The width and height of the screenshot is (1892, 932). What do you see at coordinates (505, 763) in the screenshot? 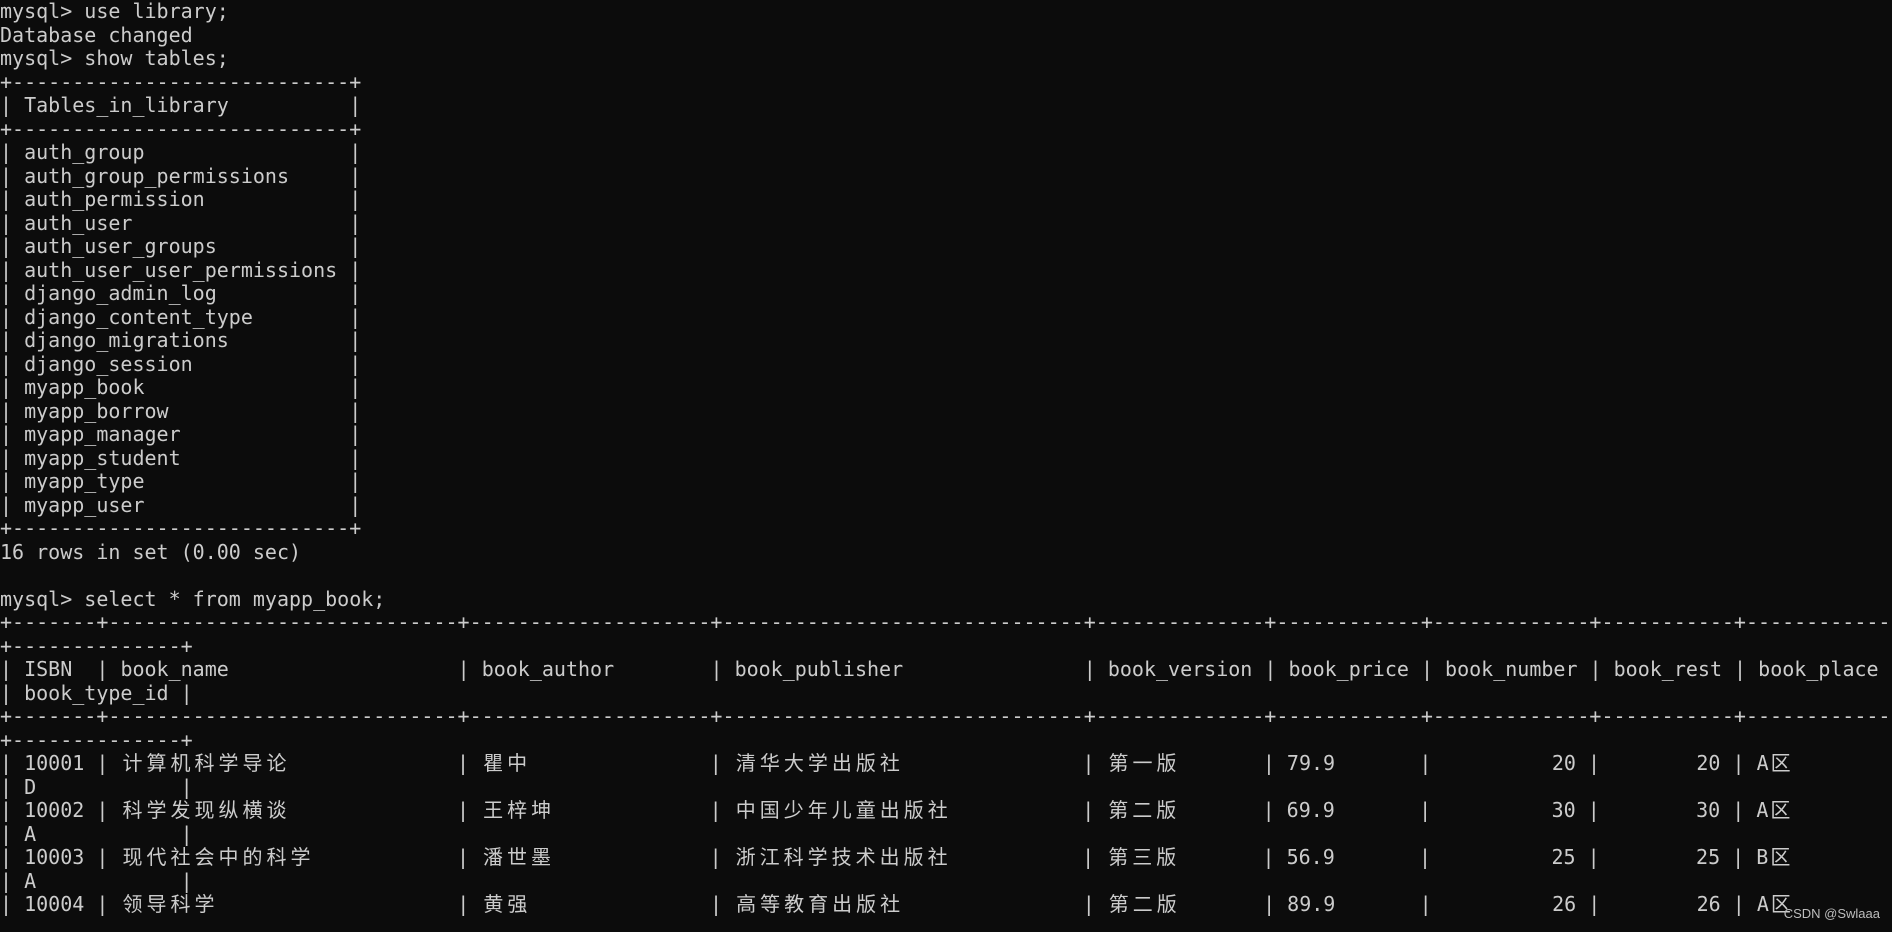
I see `table-cell: 瞿中` at bounding box center [505, 763].